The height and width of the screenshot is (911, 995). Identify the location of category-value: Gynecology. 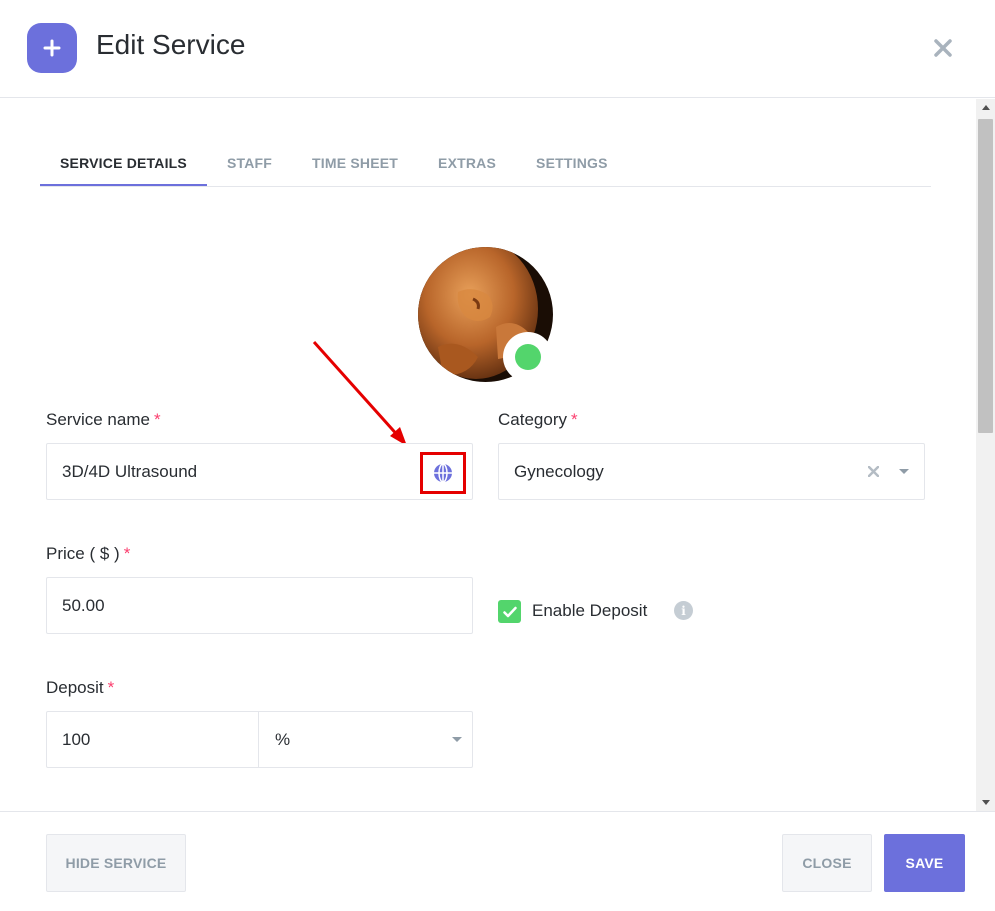
(559, 471).